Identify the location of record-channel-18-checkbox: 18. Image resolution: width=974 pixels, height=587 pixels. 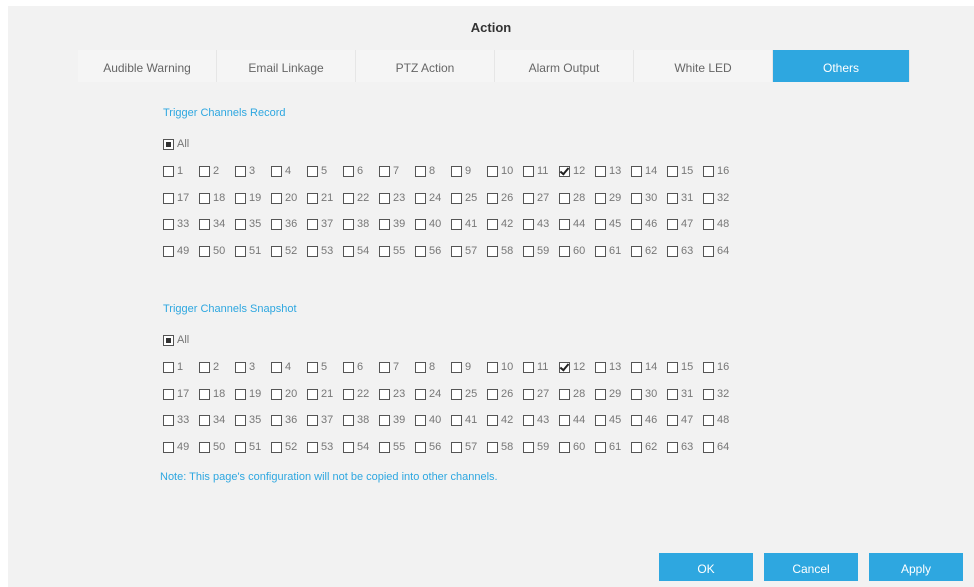
(212, 198).